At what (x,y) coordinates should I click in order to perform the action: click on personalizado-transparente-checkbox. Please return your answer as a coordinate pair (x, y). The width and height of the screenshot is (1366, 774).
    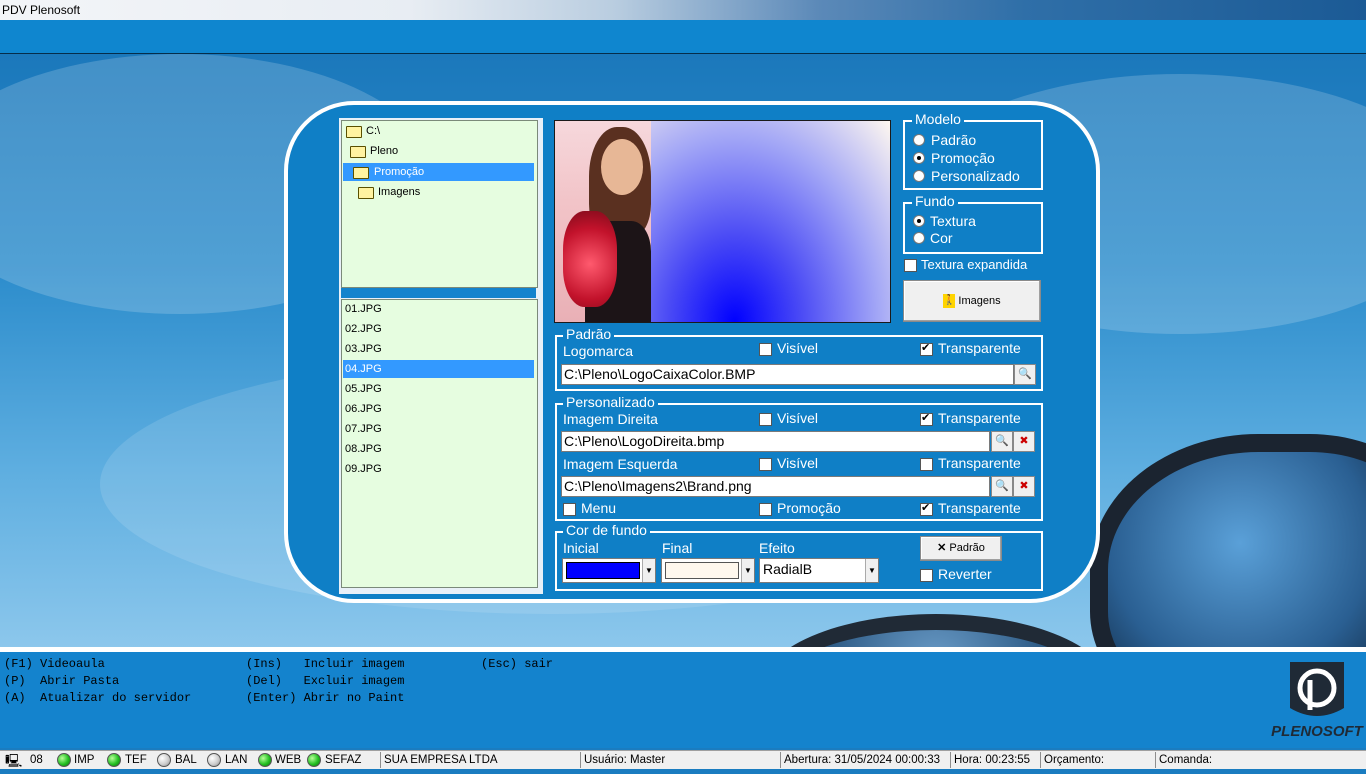
    Looking at the image, I should click on (926, 508).